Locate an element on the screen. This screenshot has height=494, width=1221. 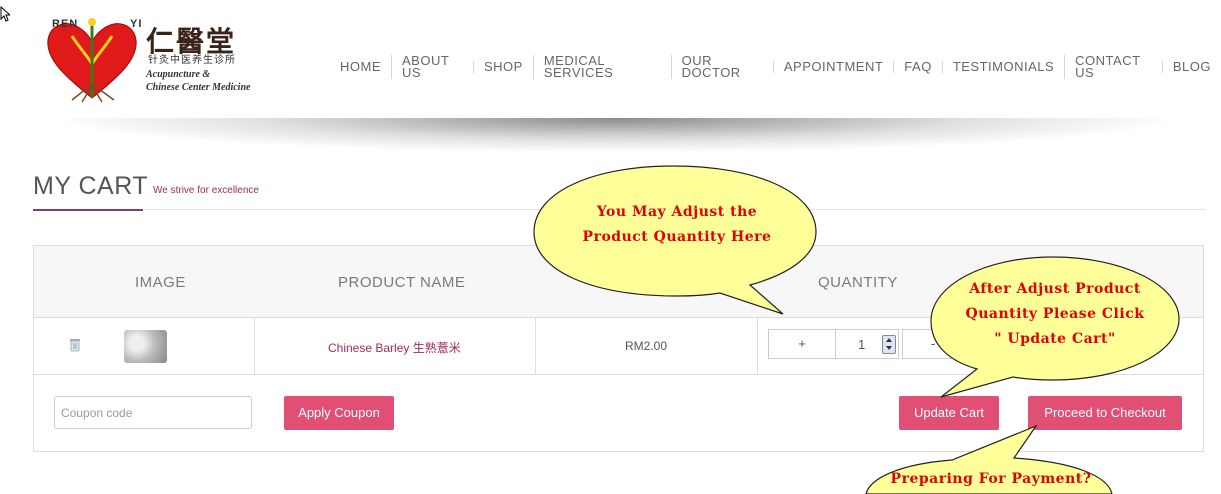
tagline-line-1: Acupuncture & is located at coordinates (178, 74).